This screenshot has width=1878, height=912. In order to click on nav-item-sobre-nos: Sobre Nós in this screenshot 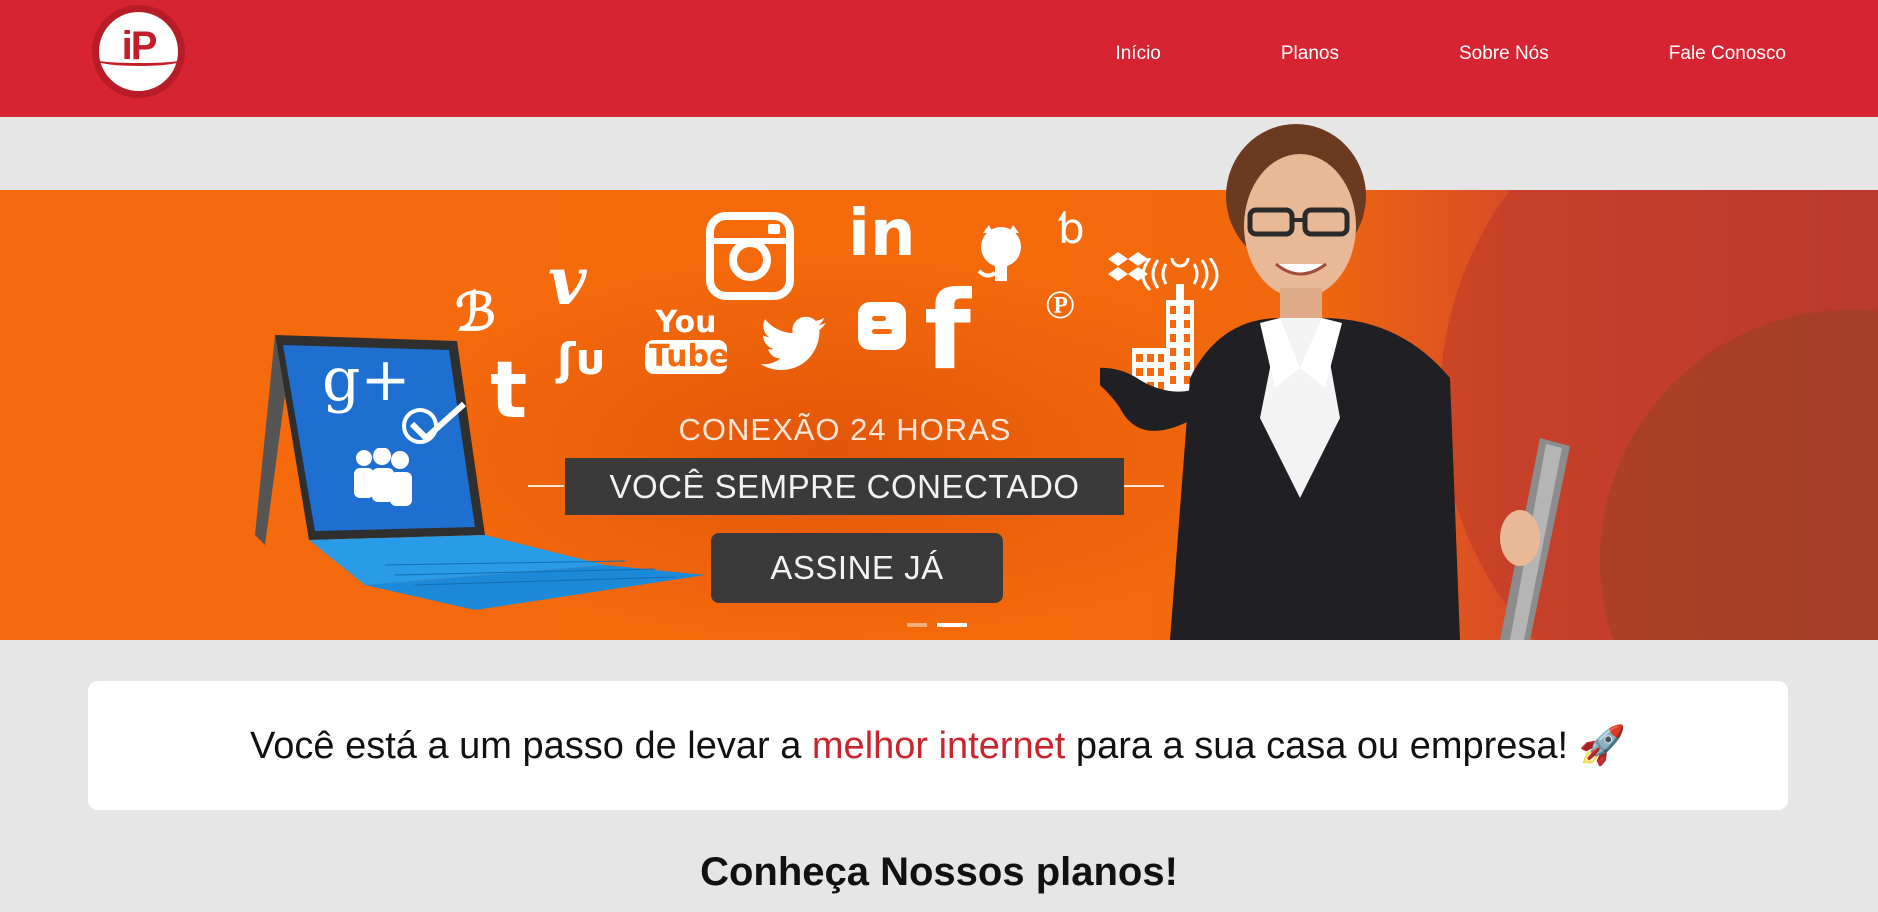, I will do `click(1504, 54)`.